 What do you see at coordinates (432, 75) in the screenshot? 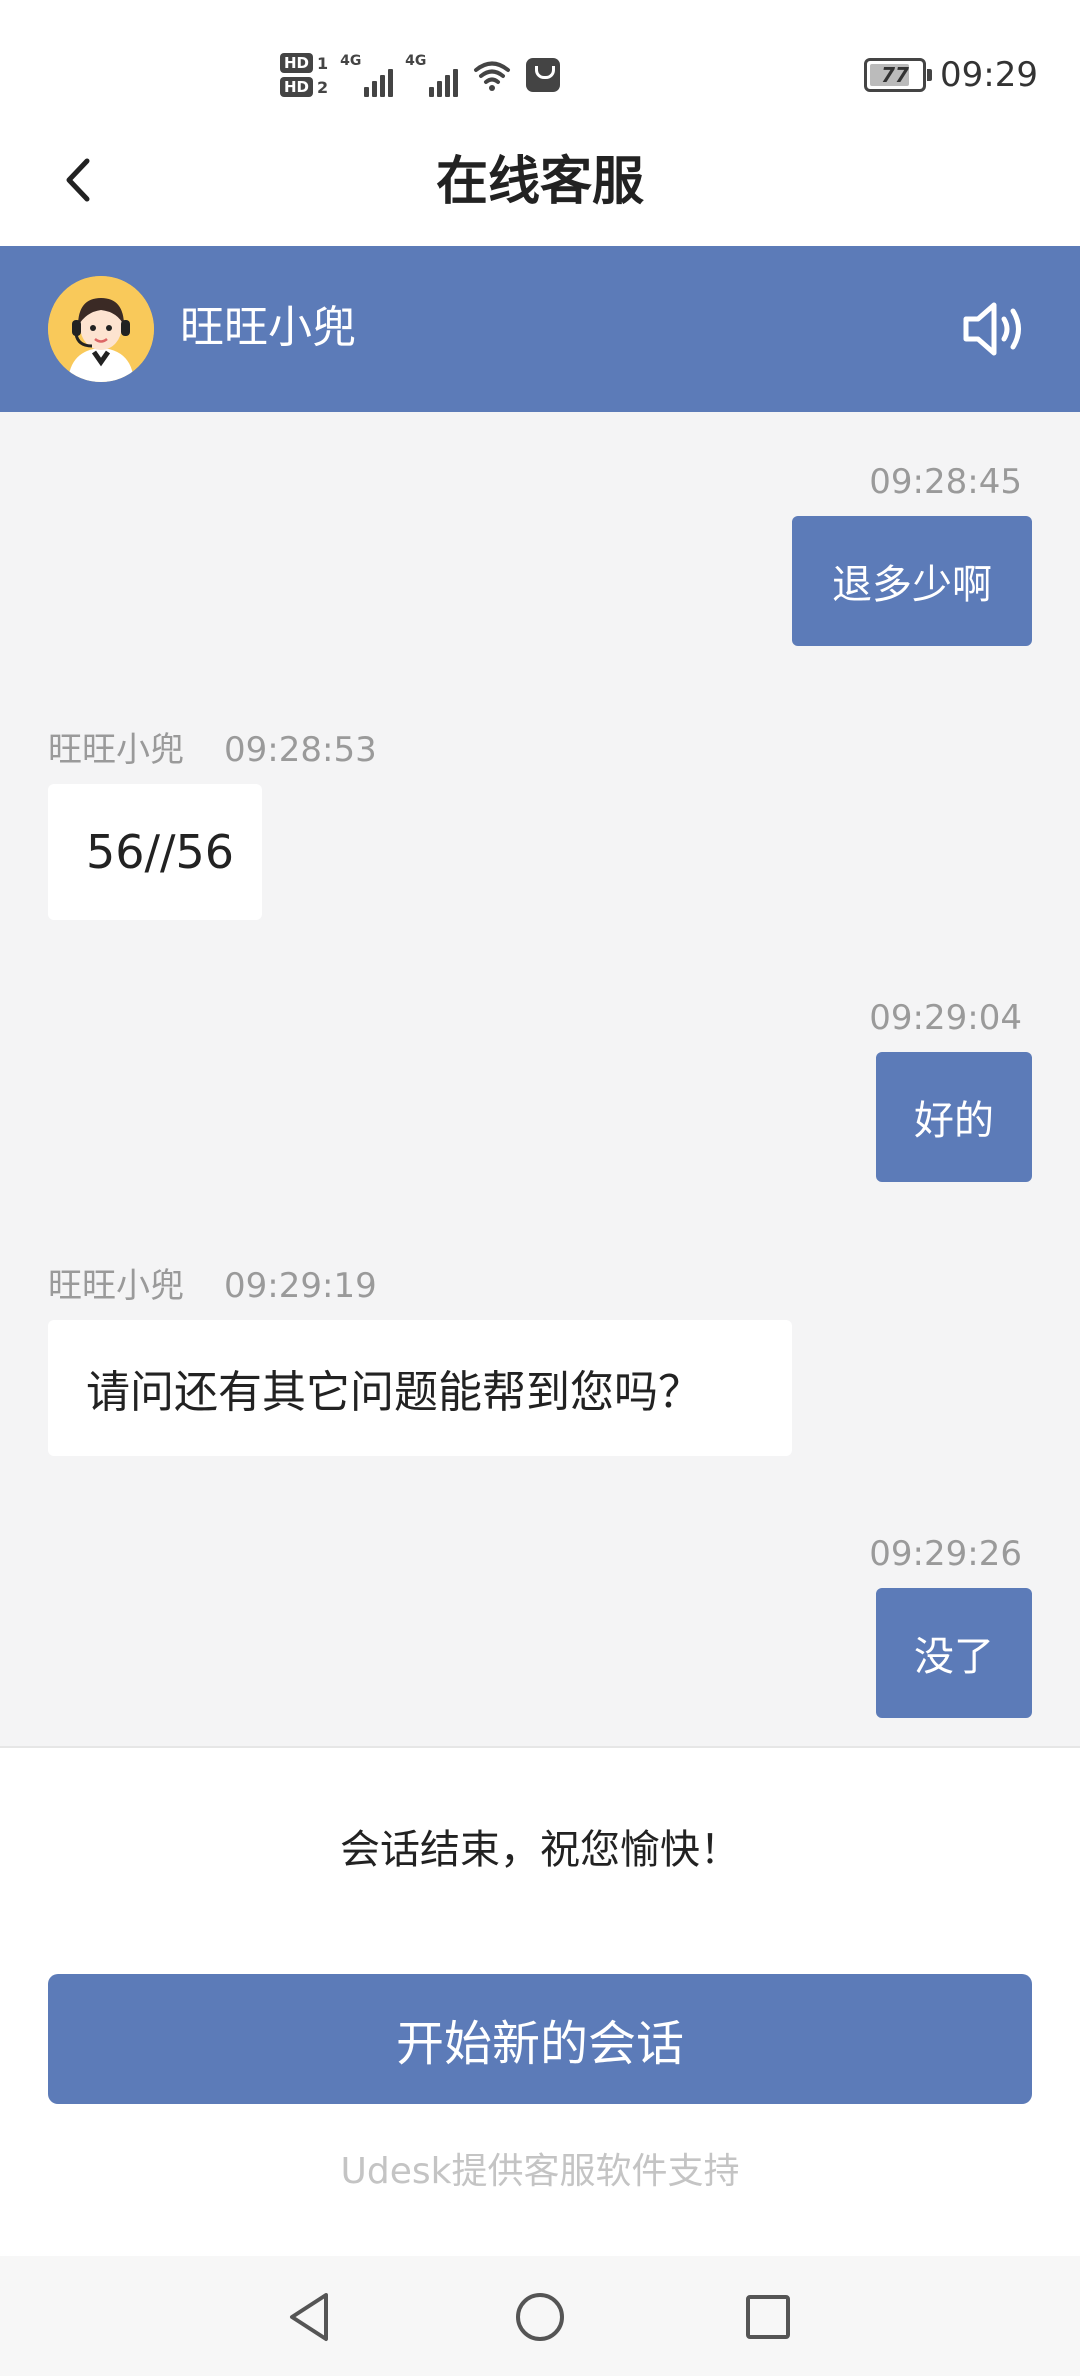
I see `signal-icon-sim2: 4G` at bounding box center [432, 75].